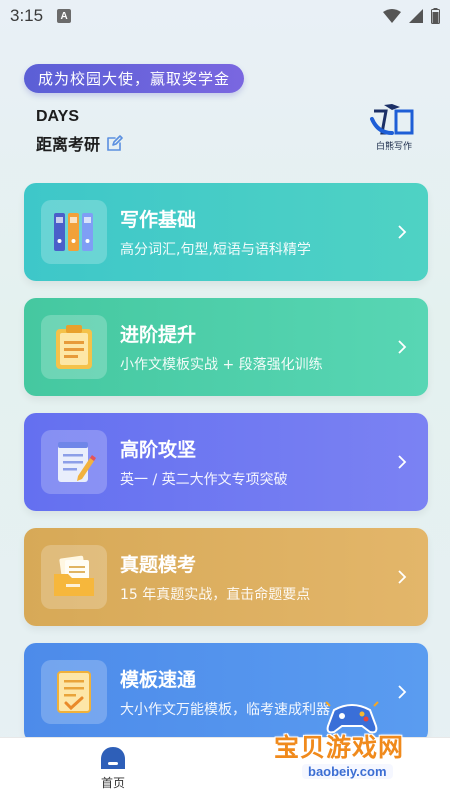 The height and width of the screenshot is (800, 450). Describe the element at coordinates (215, 595) in the screenshot. I see `card-subtitle: 15 年真题实战，直击命题要点` at that location.